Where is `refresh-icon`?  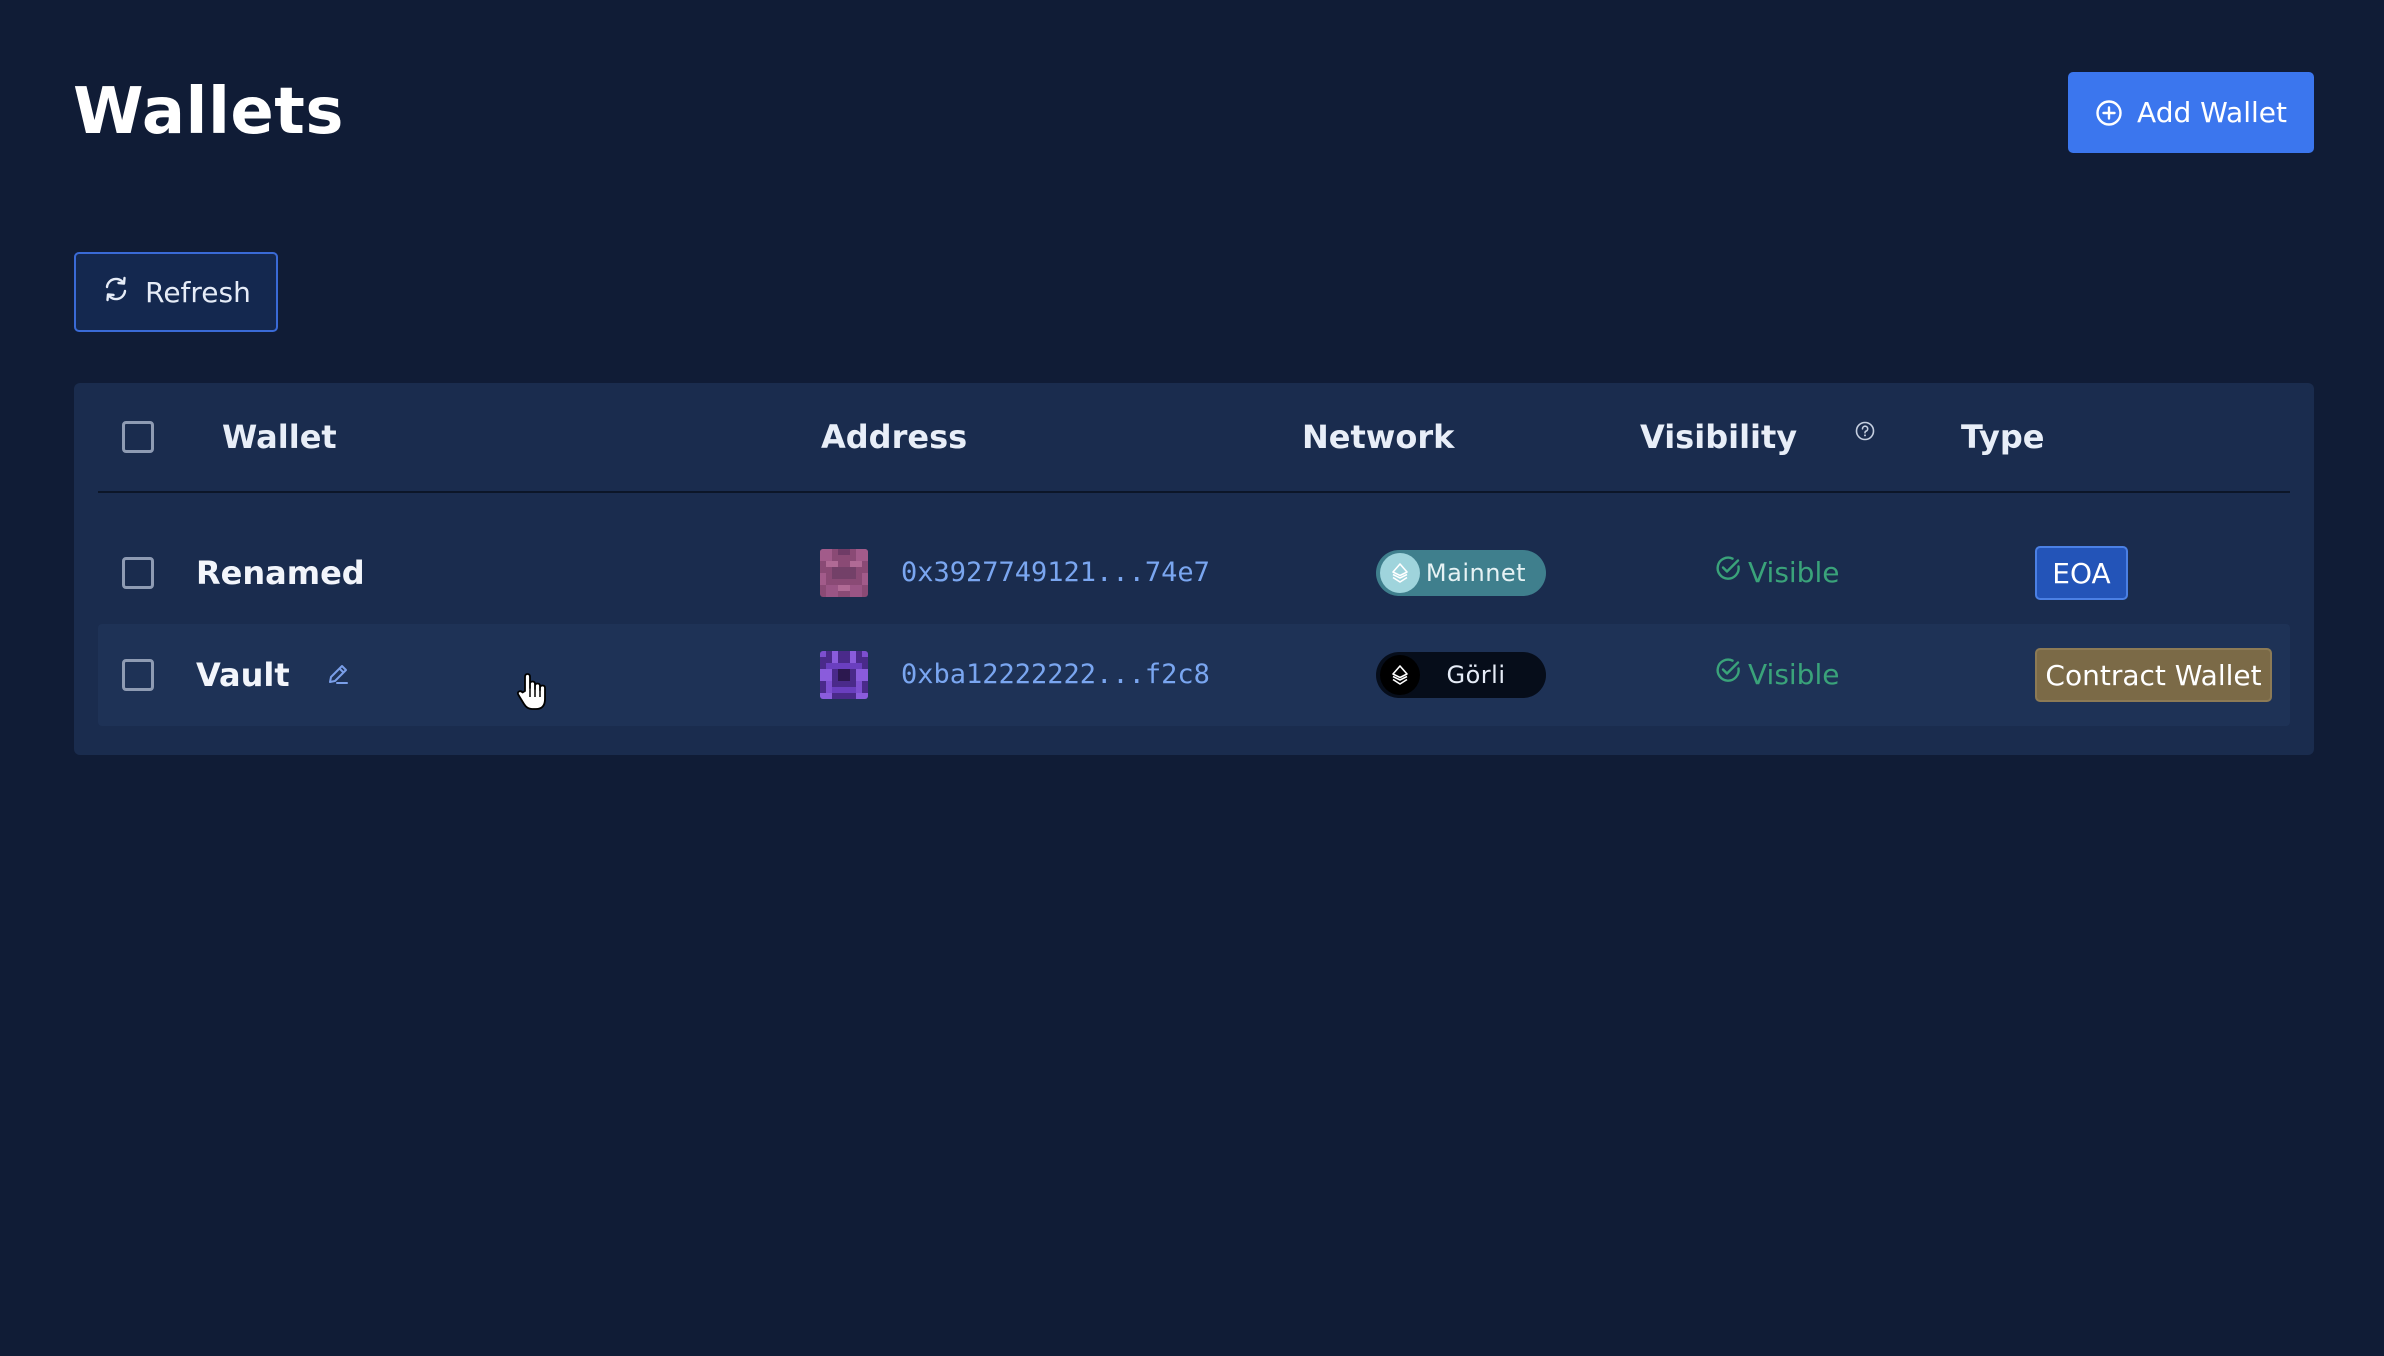
refresh-icon is located at coordinates (116, 292).